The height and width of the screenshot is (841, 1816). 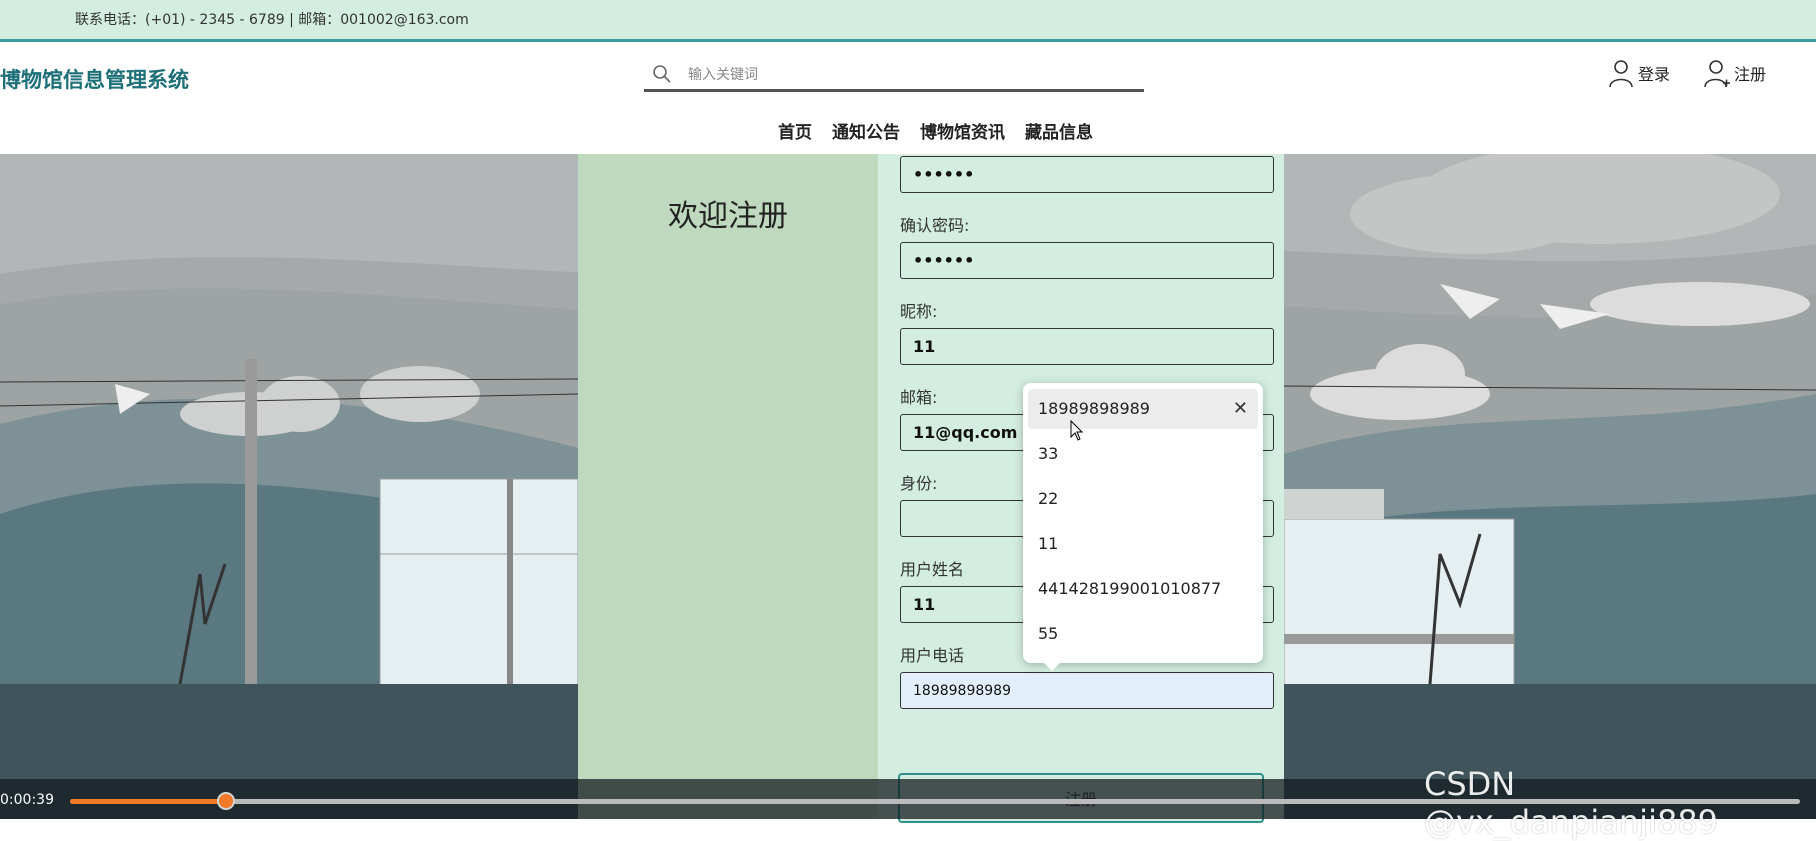 I want to click on search-icon, so click(x=662, y=74).